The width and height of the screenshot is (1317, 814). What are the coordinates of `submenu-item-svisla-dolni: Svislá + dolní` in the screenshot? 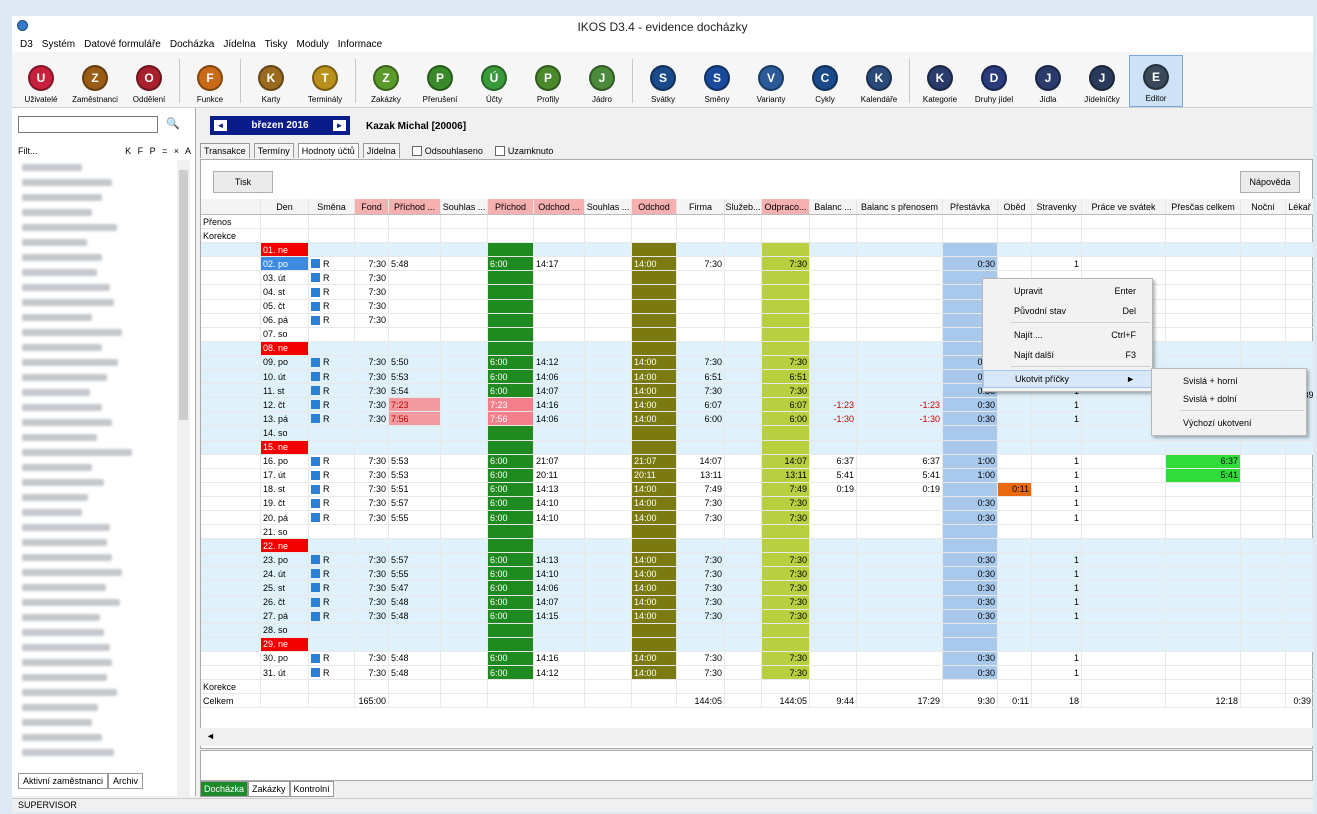 It's located at (1229, 399).